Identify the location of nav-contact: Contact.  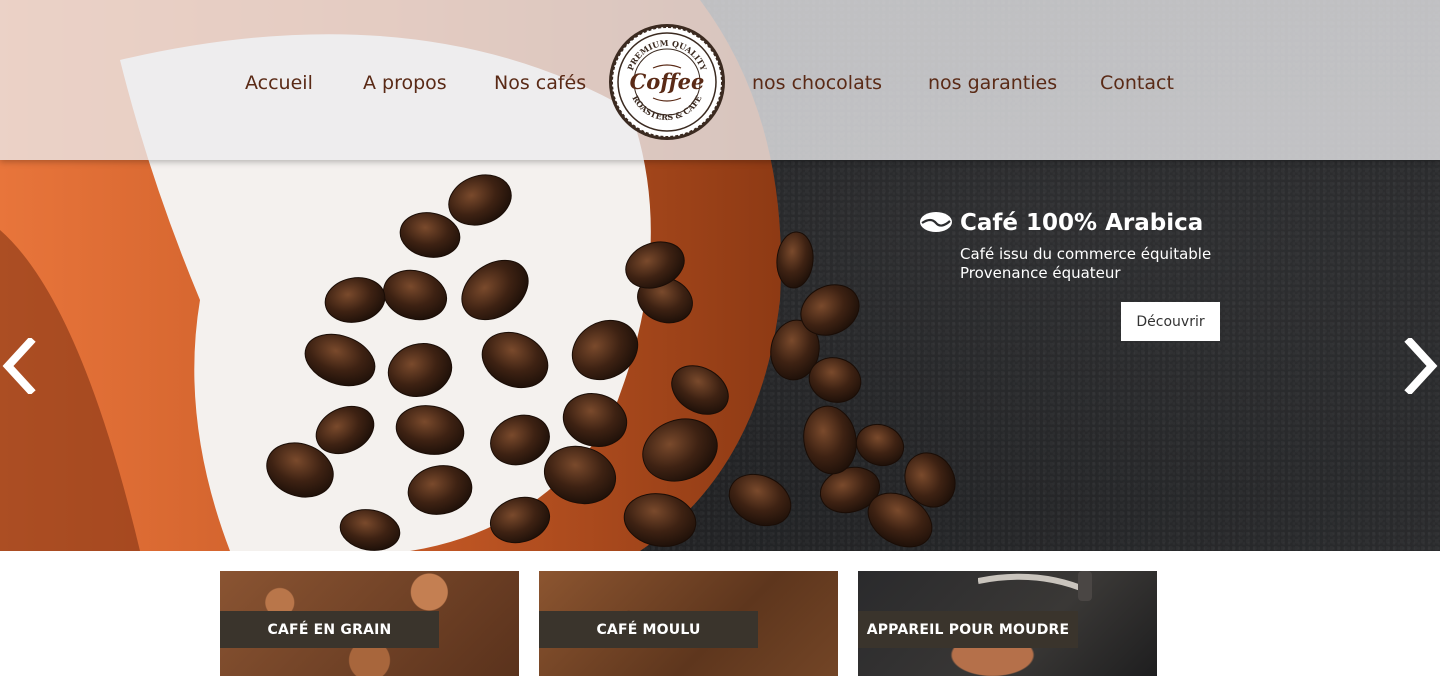
(1137, 83).